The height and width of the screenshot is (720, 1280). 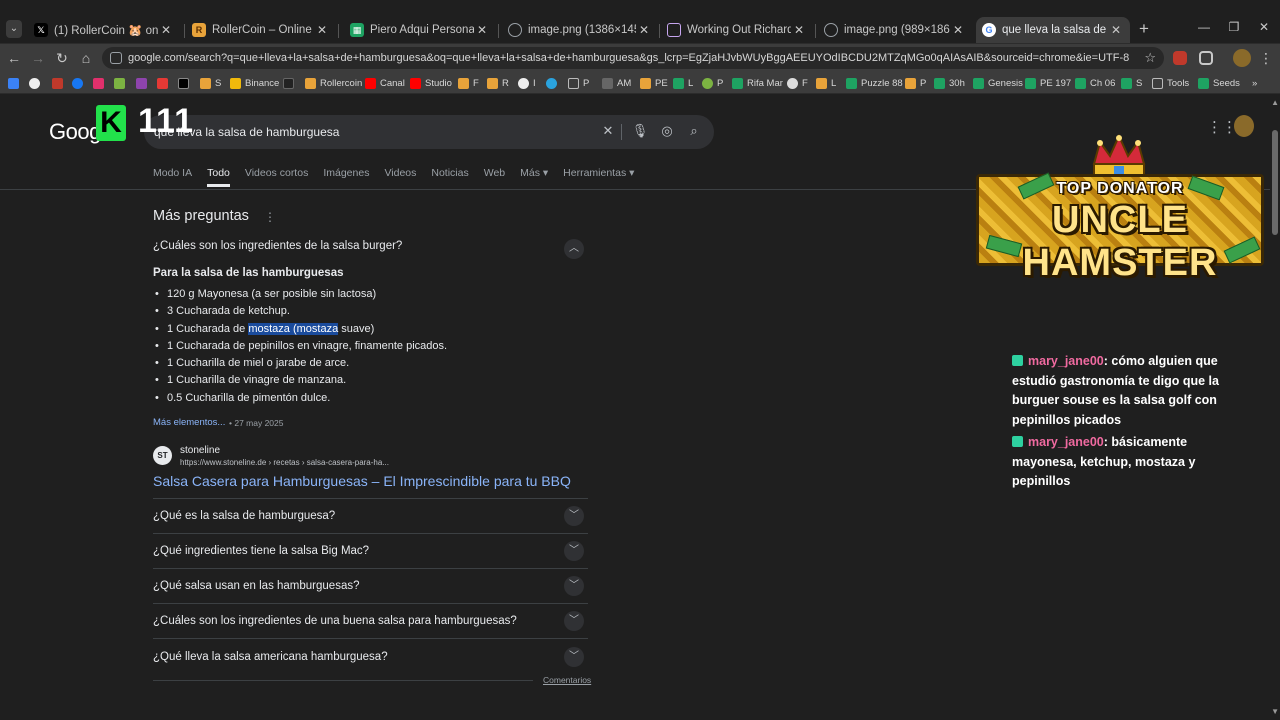 I want to click on extension-icon, so click(x=1180, y=58).